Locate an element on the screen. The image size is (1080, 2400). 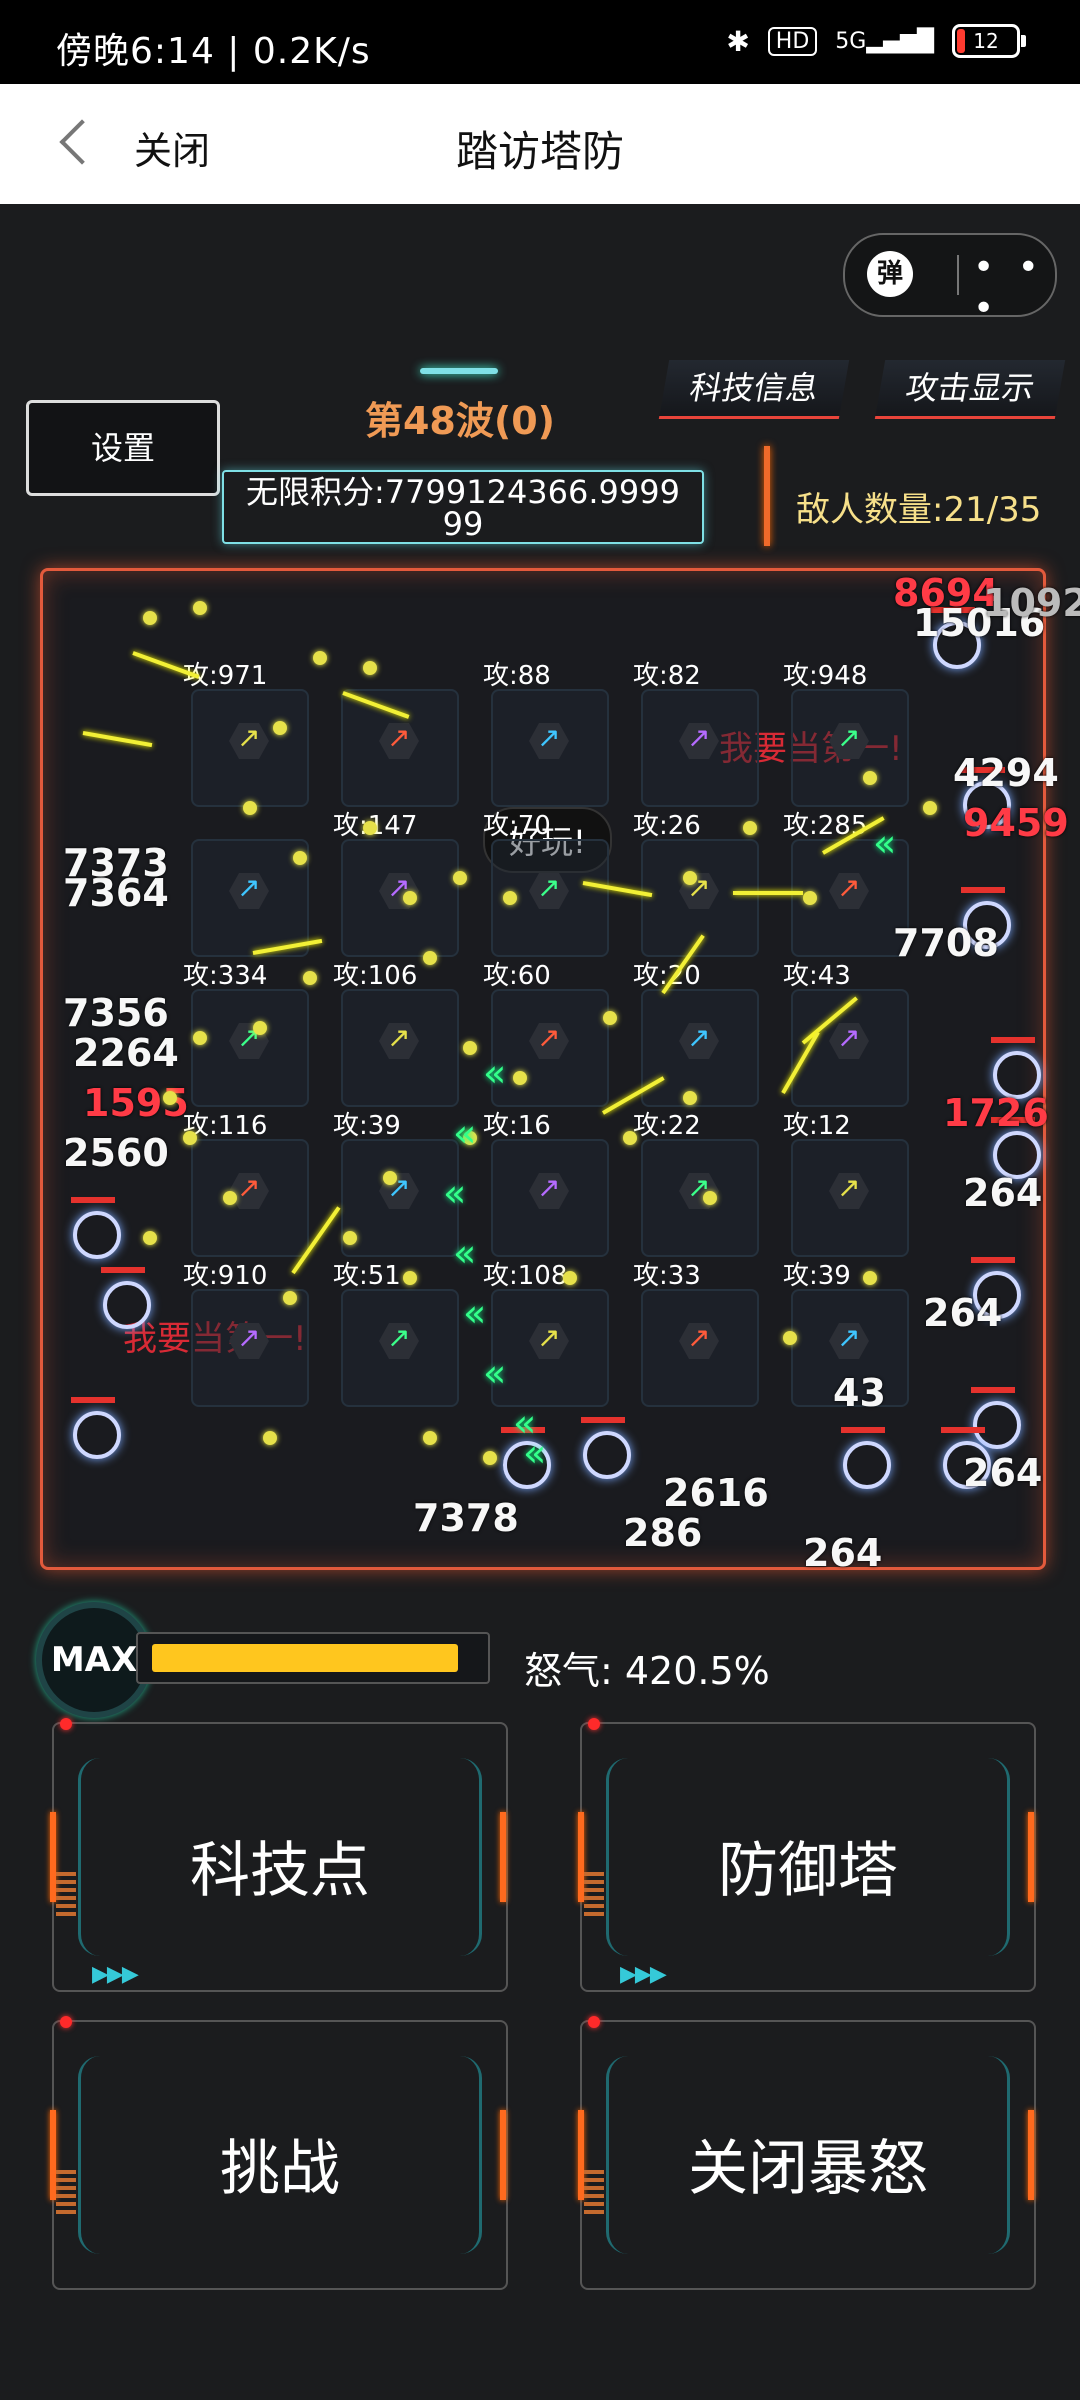
network-label: 5G is located at coordinates (851, 41).